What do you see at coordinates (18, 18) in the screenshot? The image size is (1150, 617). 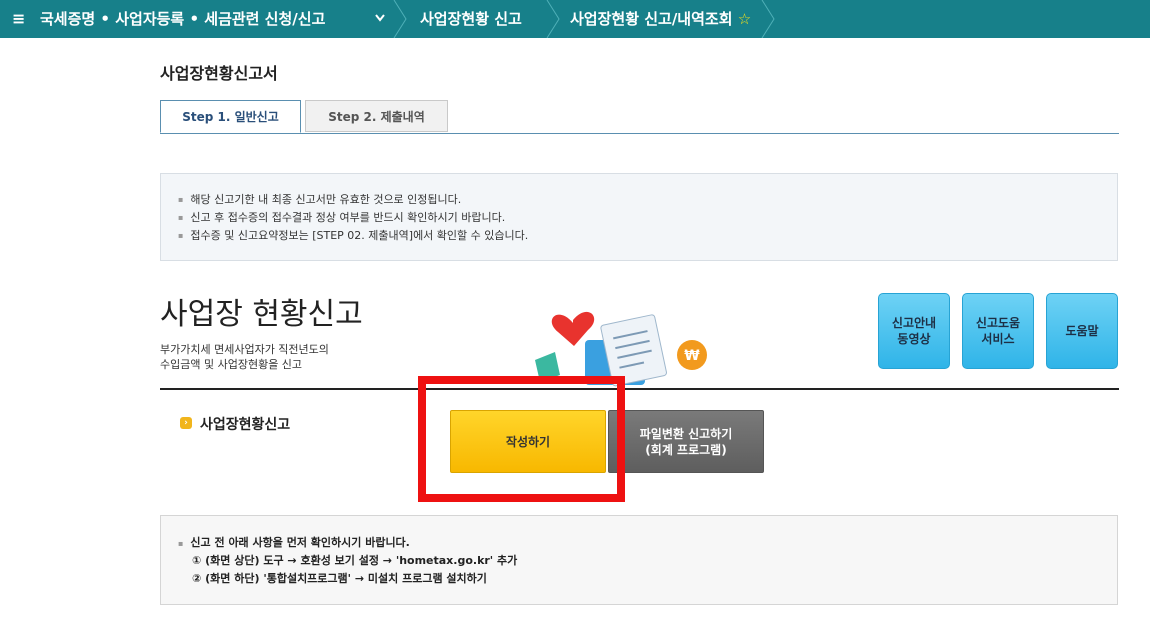 I see `hamburger-menu-icon: ≡` at bounding box center [18, 18].